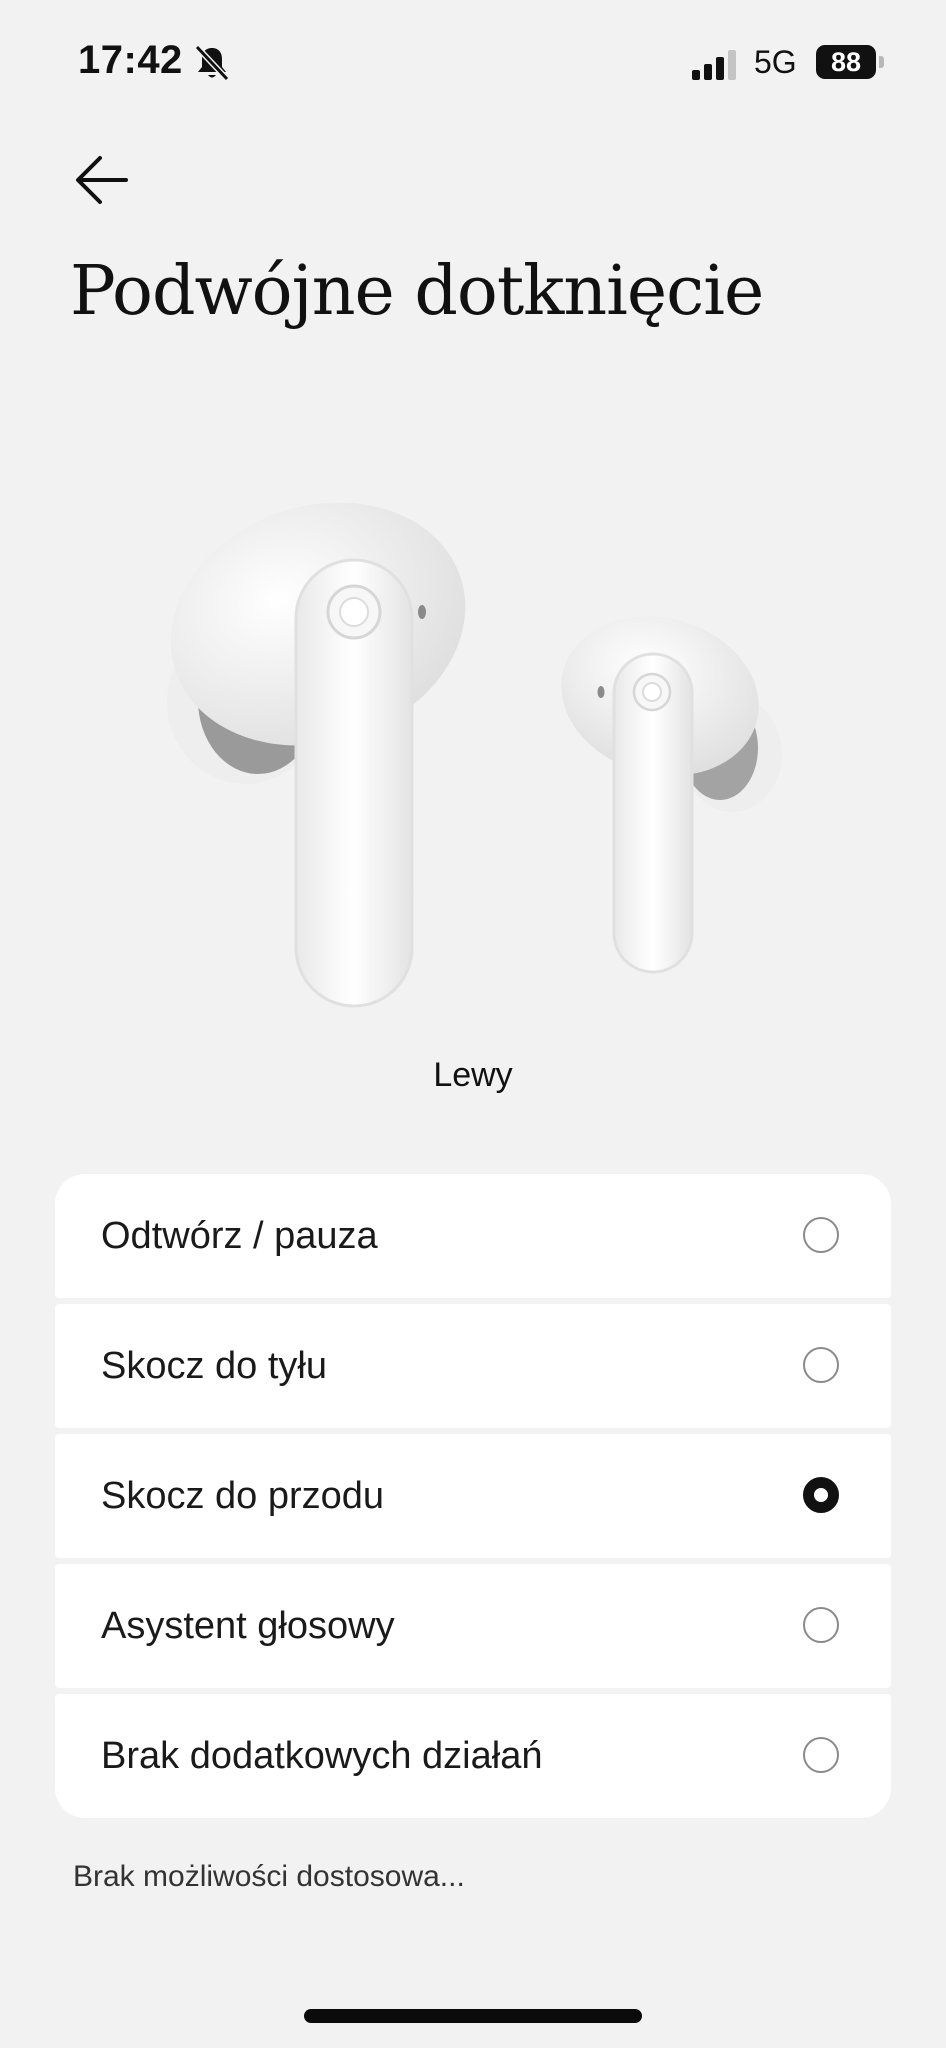 This screenshot has width=946, height=2048. What do you see at coordinates (473, 1626) in the screenshot?
I see `option-voice-assistant: Asystent głosowy` at bounding box center [473, 1626].